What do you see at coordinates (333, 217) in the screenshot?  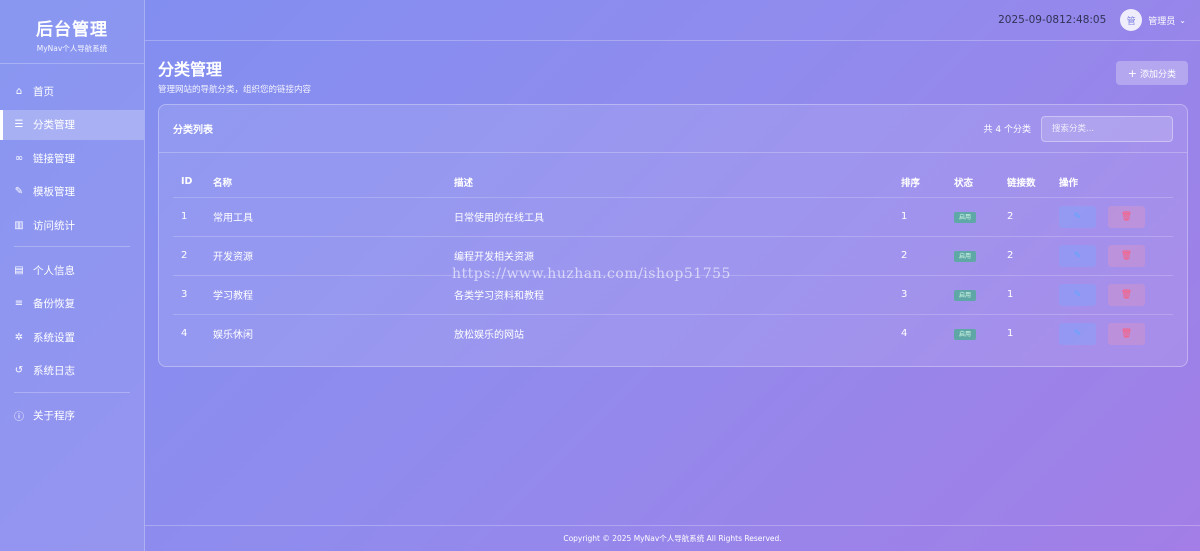 I see `cell-name: 常用工具` at bounding box center [333, 217].